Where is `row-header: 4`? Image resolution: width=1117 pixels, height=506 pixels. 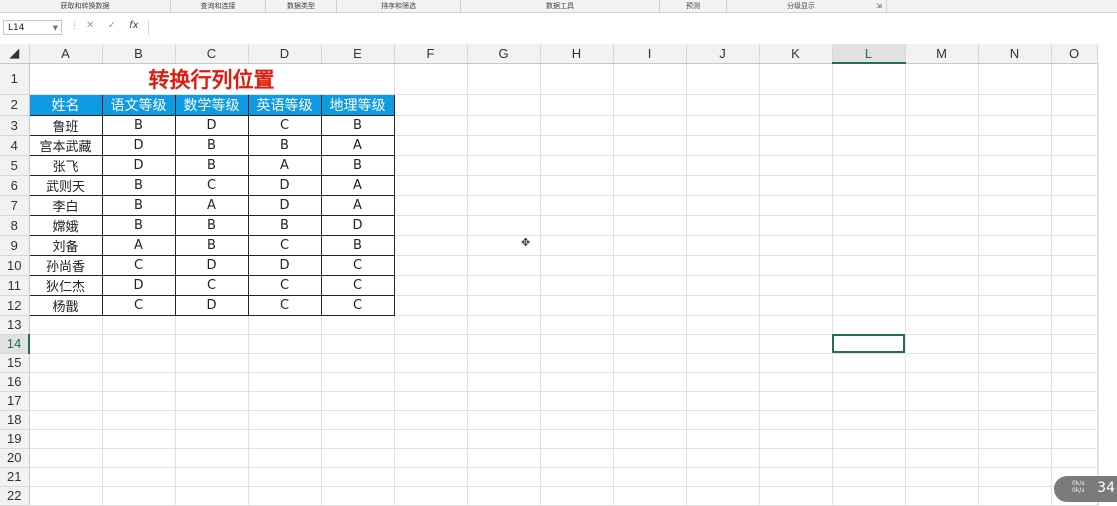
row-header: 4 is located at coordinates (15, 145).